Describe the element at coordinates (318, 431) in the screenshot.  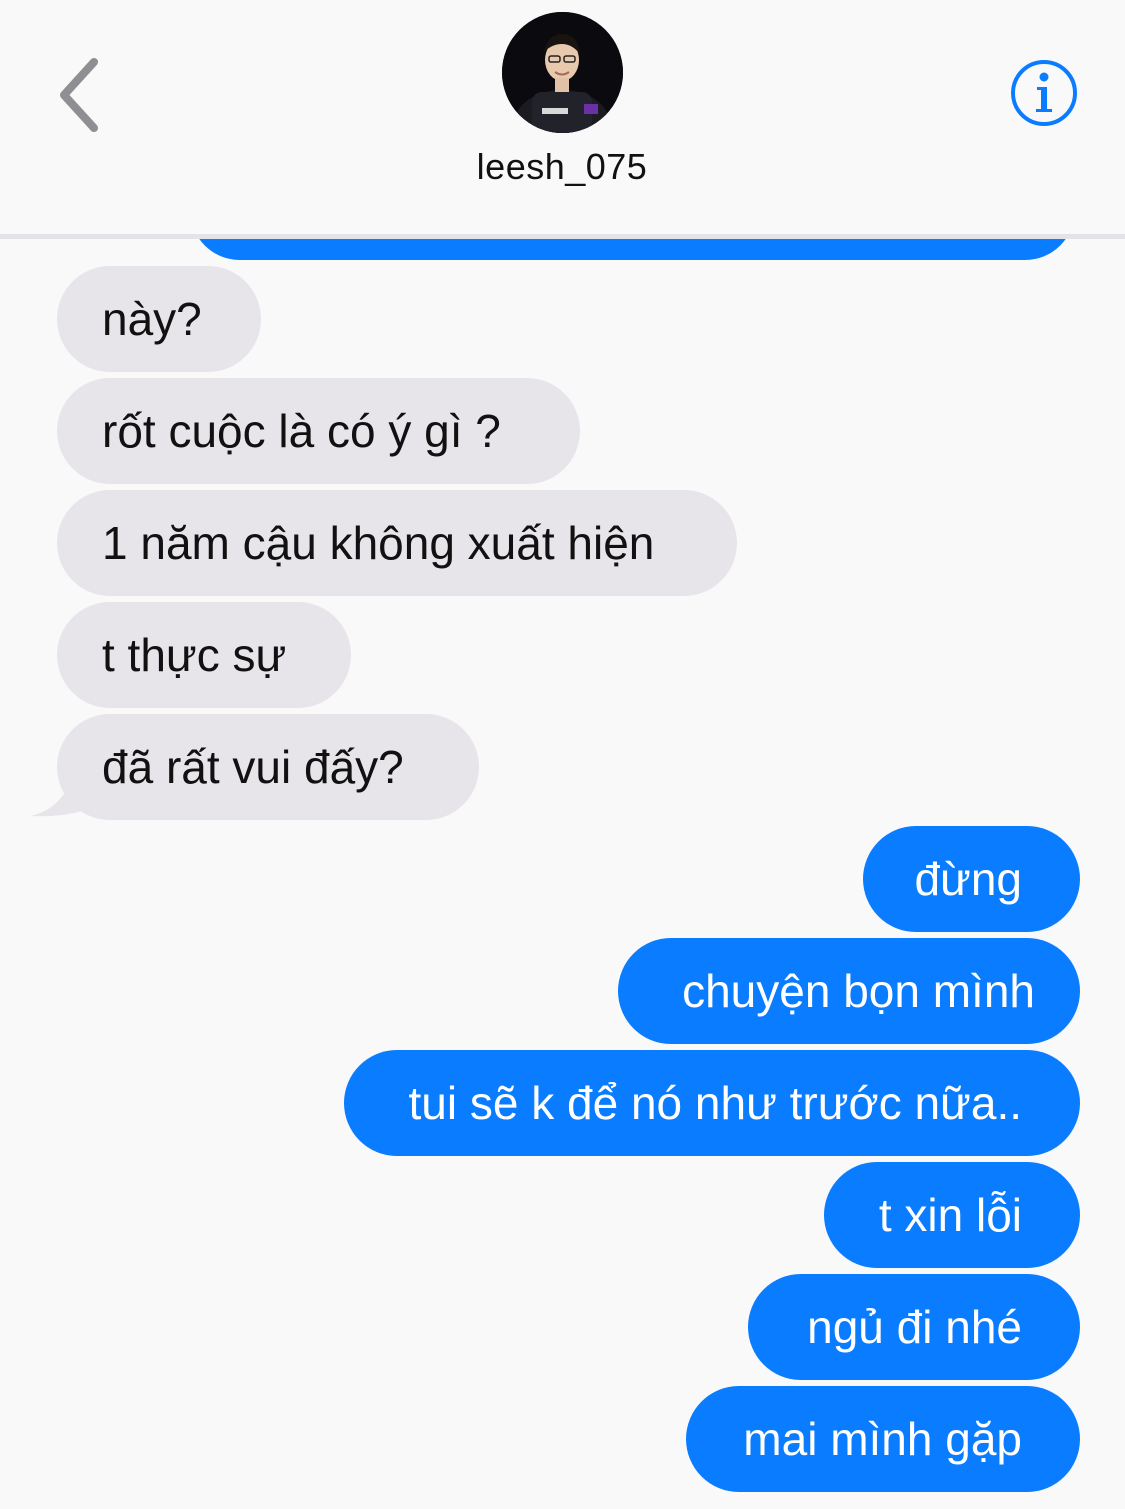
I see `message-bubble-incoming: rốt cuộc là có ý gì ?` at that location.